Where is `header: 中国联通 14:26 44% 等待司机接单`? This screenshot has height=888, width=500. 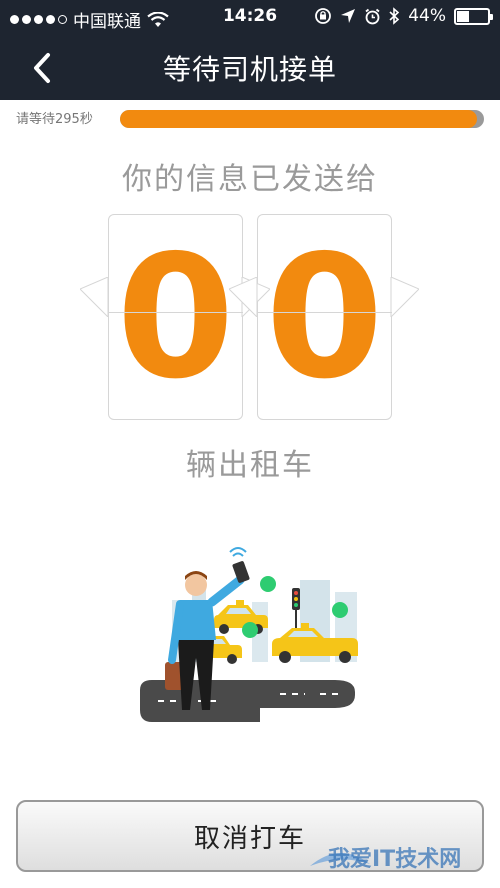
header: 中国联通 14:26 44% 等待司机接单 is located at coordinates (250, 50).